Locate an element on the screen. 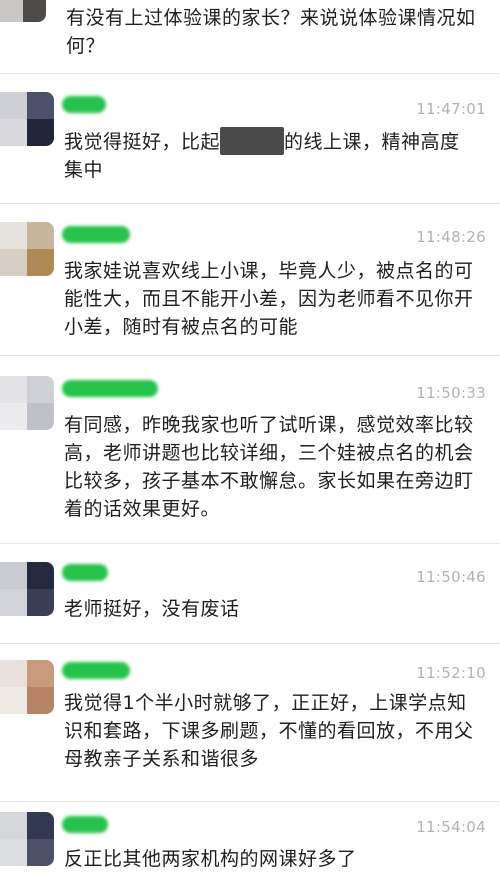 This screenshot has height=886, width=500. timestamp: 11:50:33 is located at coordinates (451, 393).